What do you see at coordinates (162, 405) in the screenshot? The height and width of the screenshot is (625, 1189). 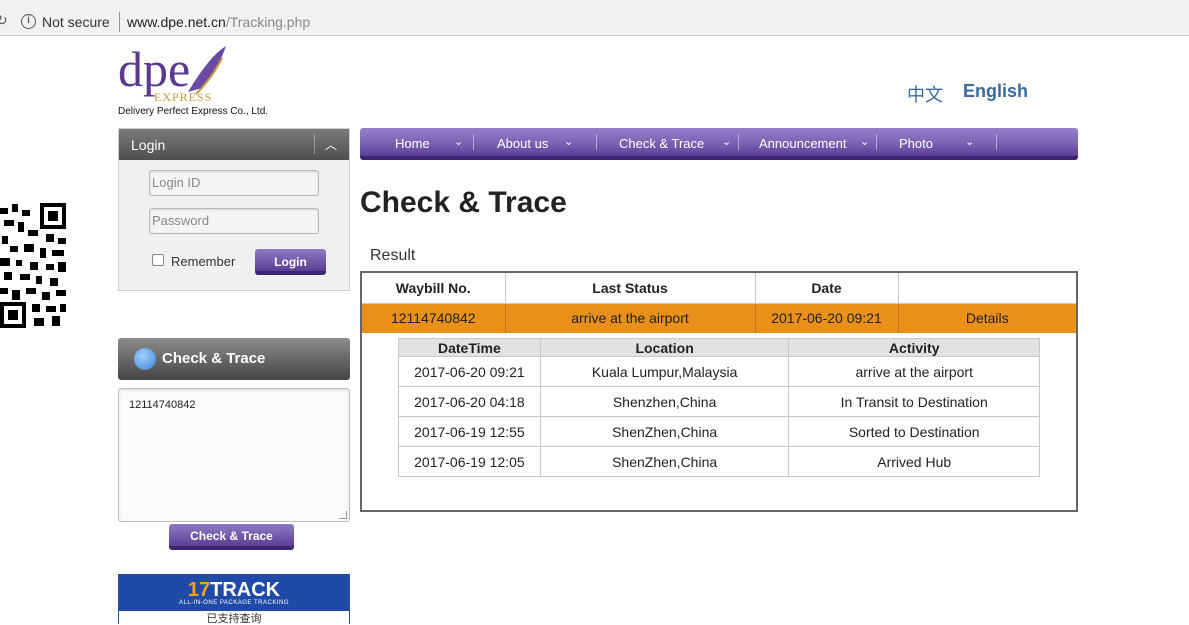 I see `waybill-textarea-value: 12114740842` at bounding box center [162, 405].